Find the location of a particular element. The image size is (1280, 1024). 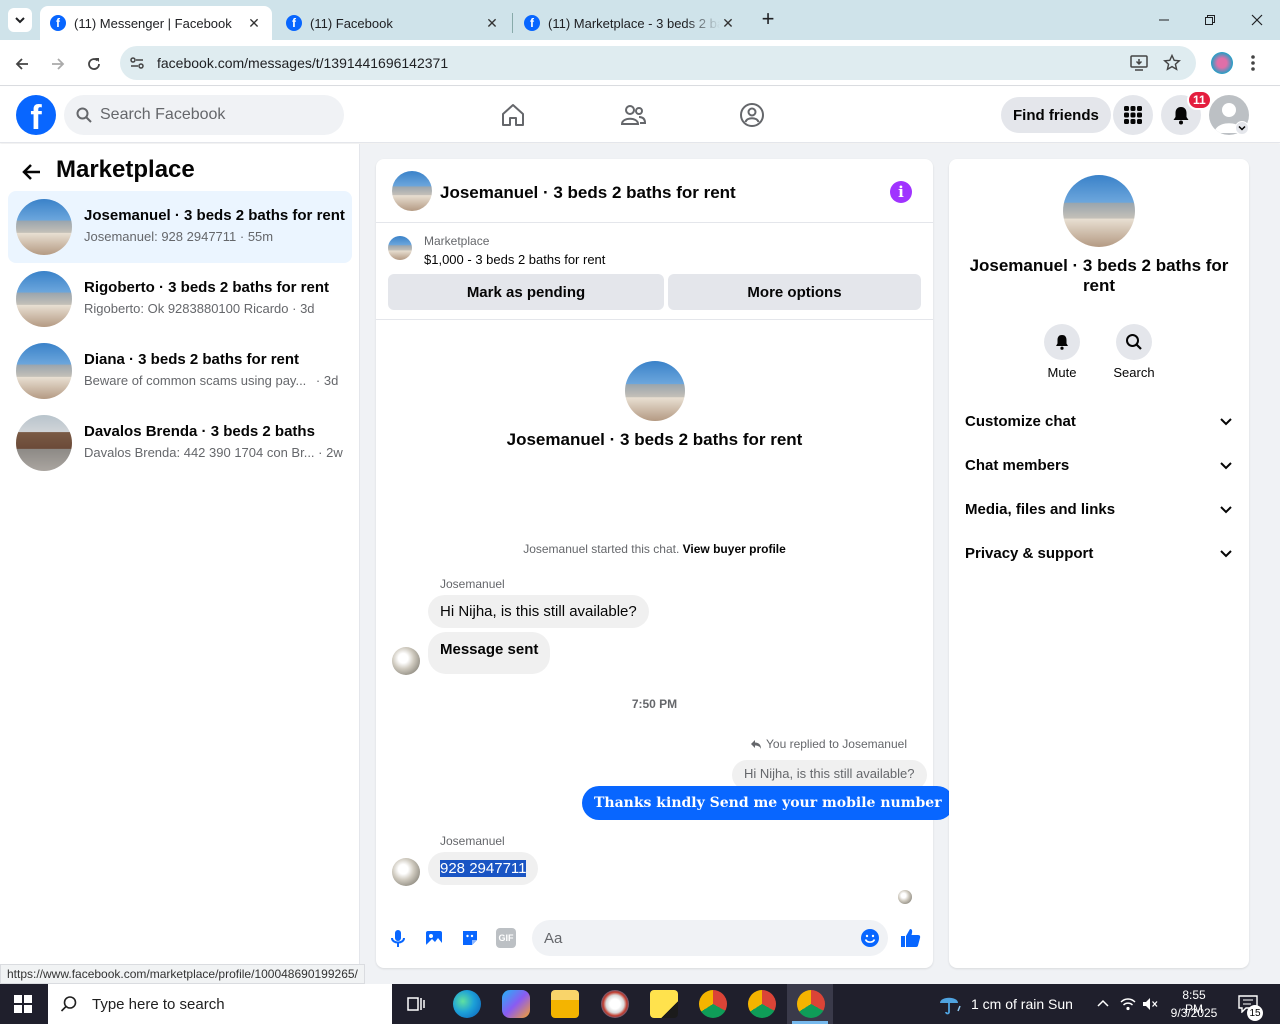

tab-facebook: f (11) Facebook ✕ is located at coordinates (393, 23).